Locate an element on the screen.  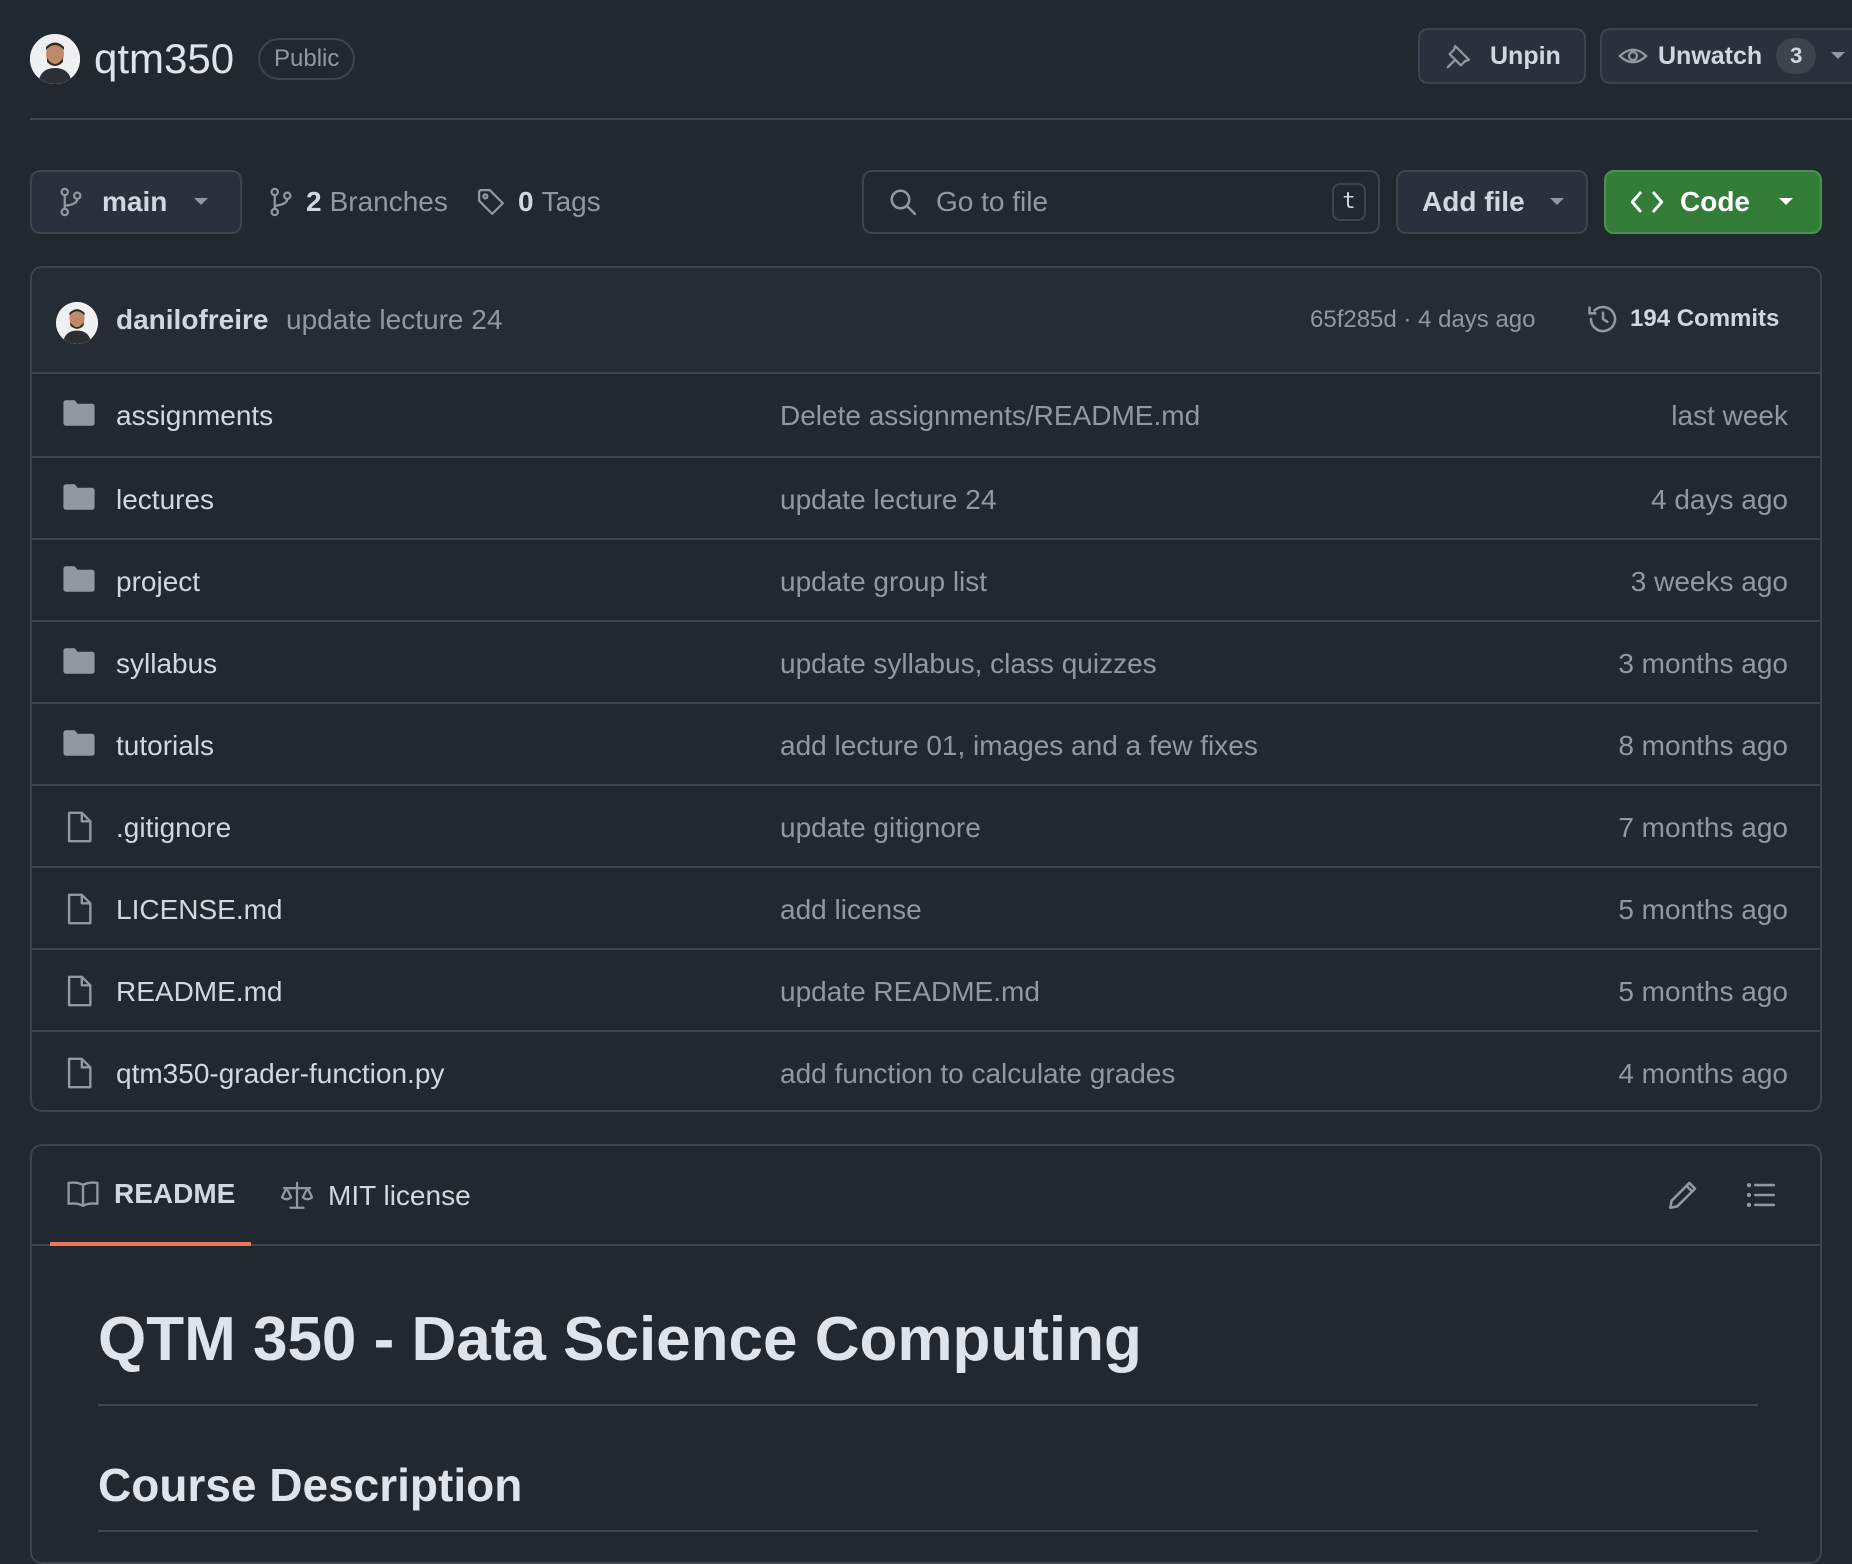
list-unordered-icon is located at coordinates (1761, 1195).